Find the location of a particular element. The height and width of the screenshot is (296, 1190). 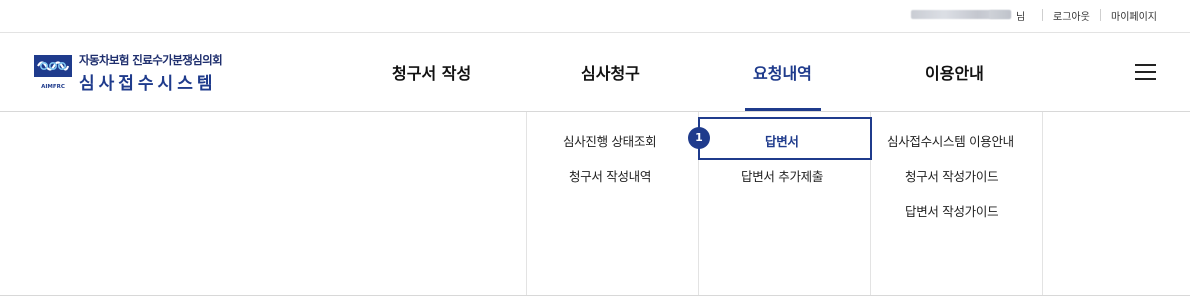

mypage-link: 마이페이지 is located at coordinates (1134, 15).